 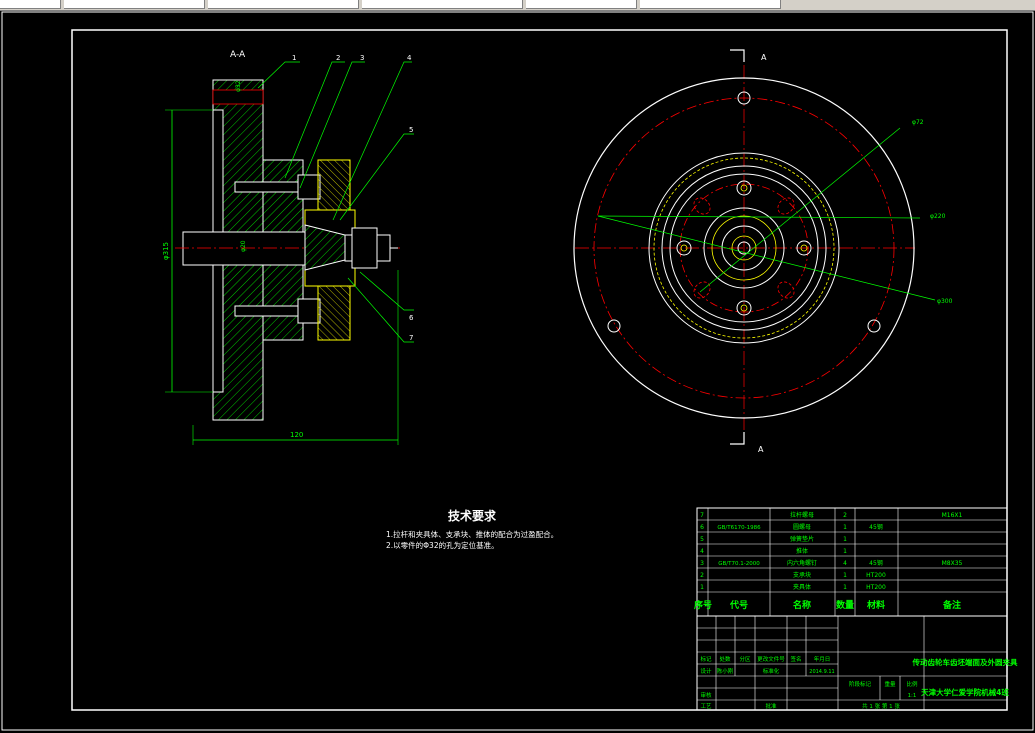 What do you see at coordinates (771, 659) in the screenshot?
I see `tb-label: 更改文件号` at bounding box center [771, 659].